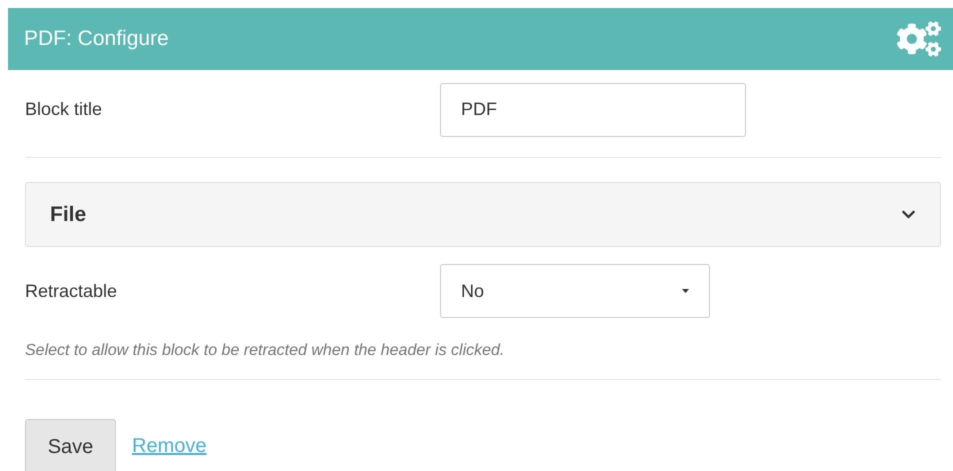  What do you see at coordinates (264, 350) in the screenshot?
I see `help-text: Select to allow this block to be retracted when the header is clicked.` at bounding box center [264, 350].